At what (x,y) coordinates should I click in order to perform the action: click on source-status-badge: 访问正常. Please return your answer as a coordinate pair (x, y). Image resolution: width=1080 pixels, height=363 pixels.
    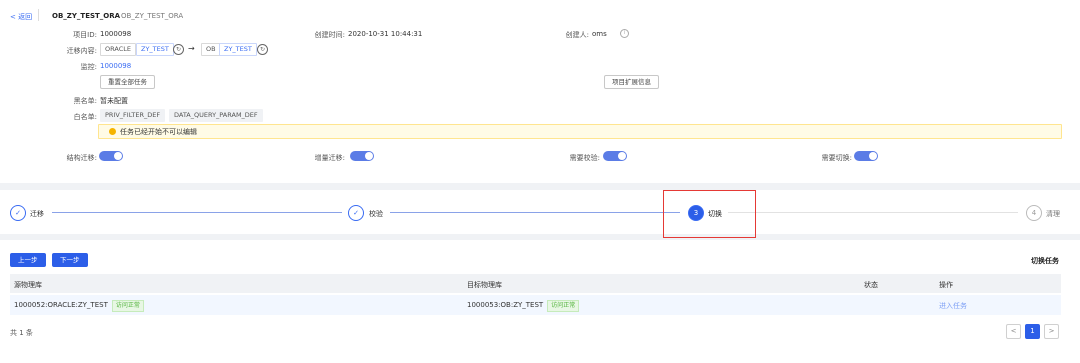
    Looking at the image, I should click on (127, 306).